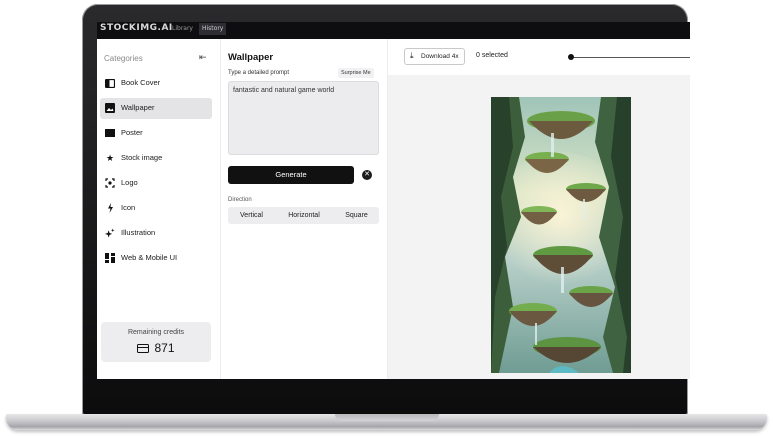 This screenshot has height=436, width=773. Describe the element at coordinates (156, 332) in the screenshot. I see `credits-label: Remaining credits` at that location.